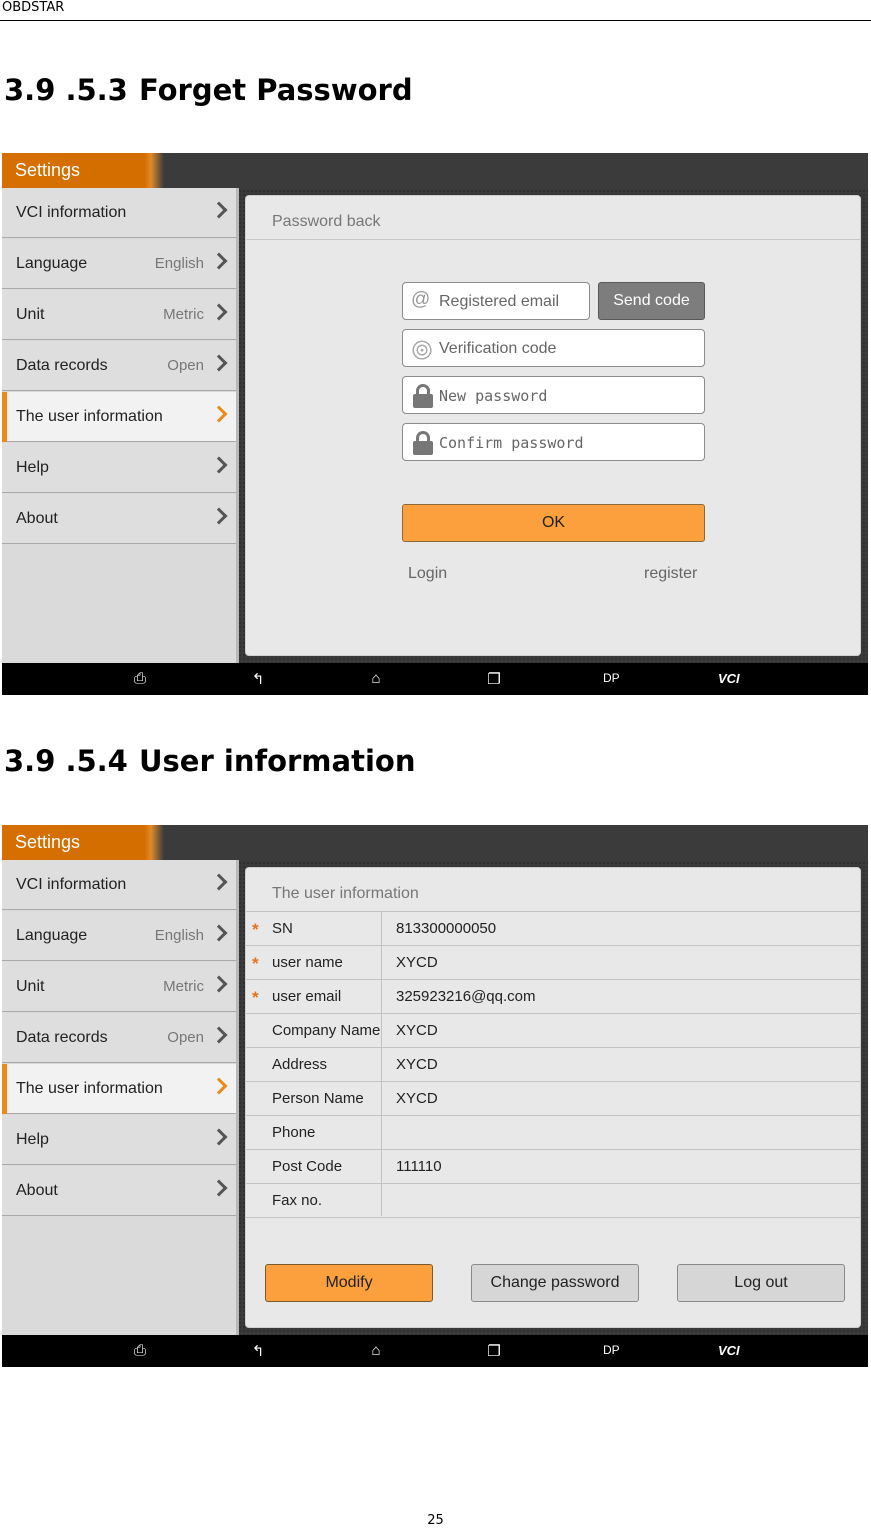  I want to click on section-number: 3.9 .5.4, so click(66, 761).